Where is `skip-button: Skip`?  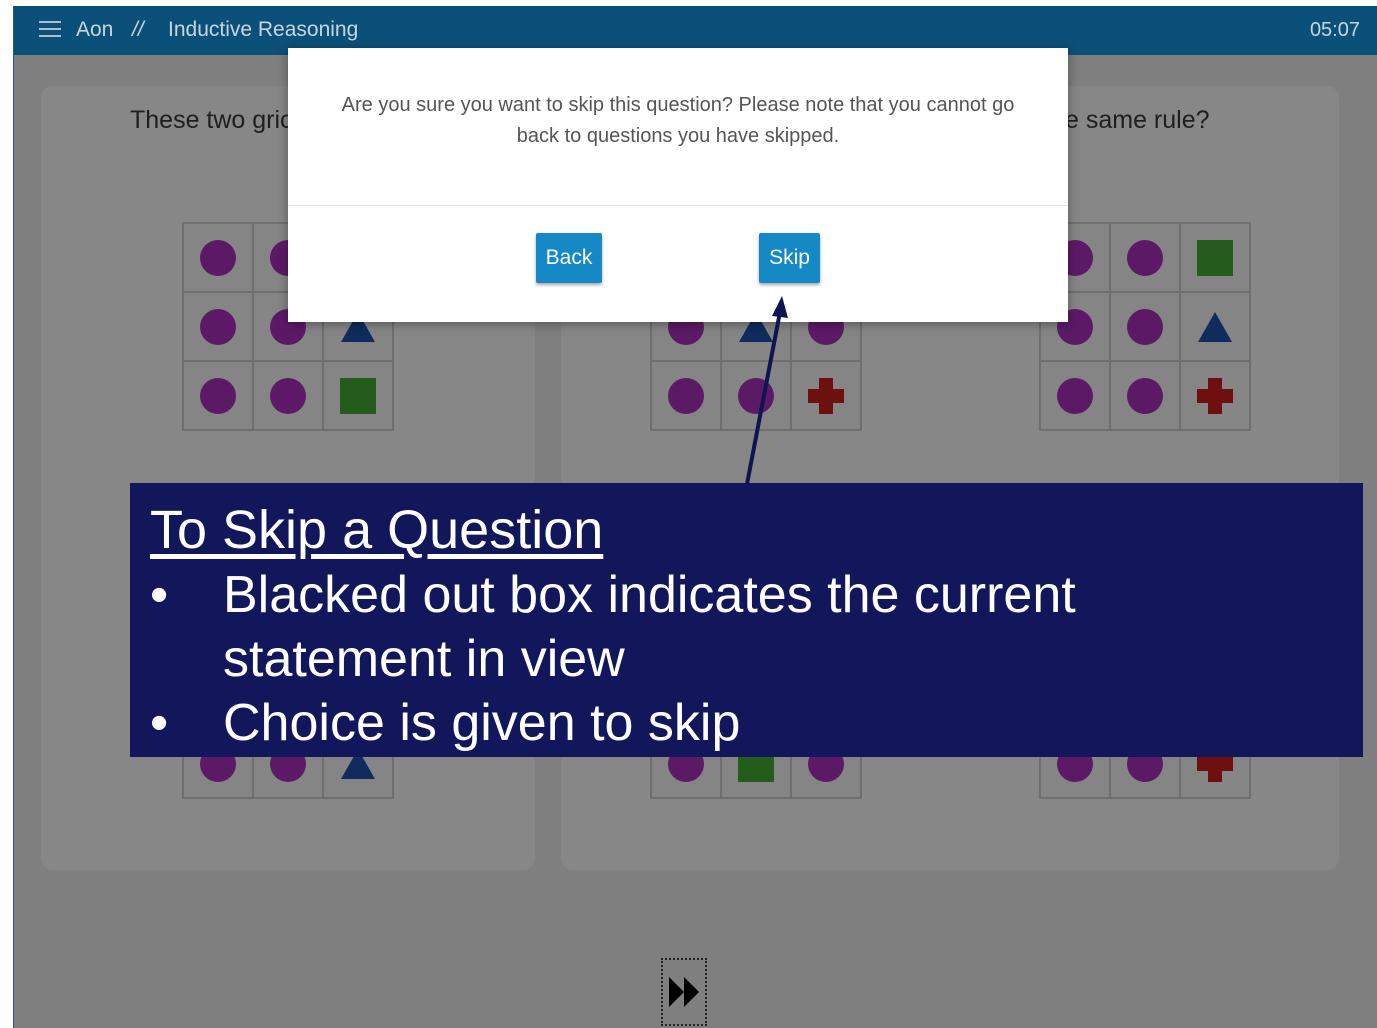 skip-button: Skip is located at coordinates (789, 258).